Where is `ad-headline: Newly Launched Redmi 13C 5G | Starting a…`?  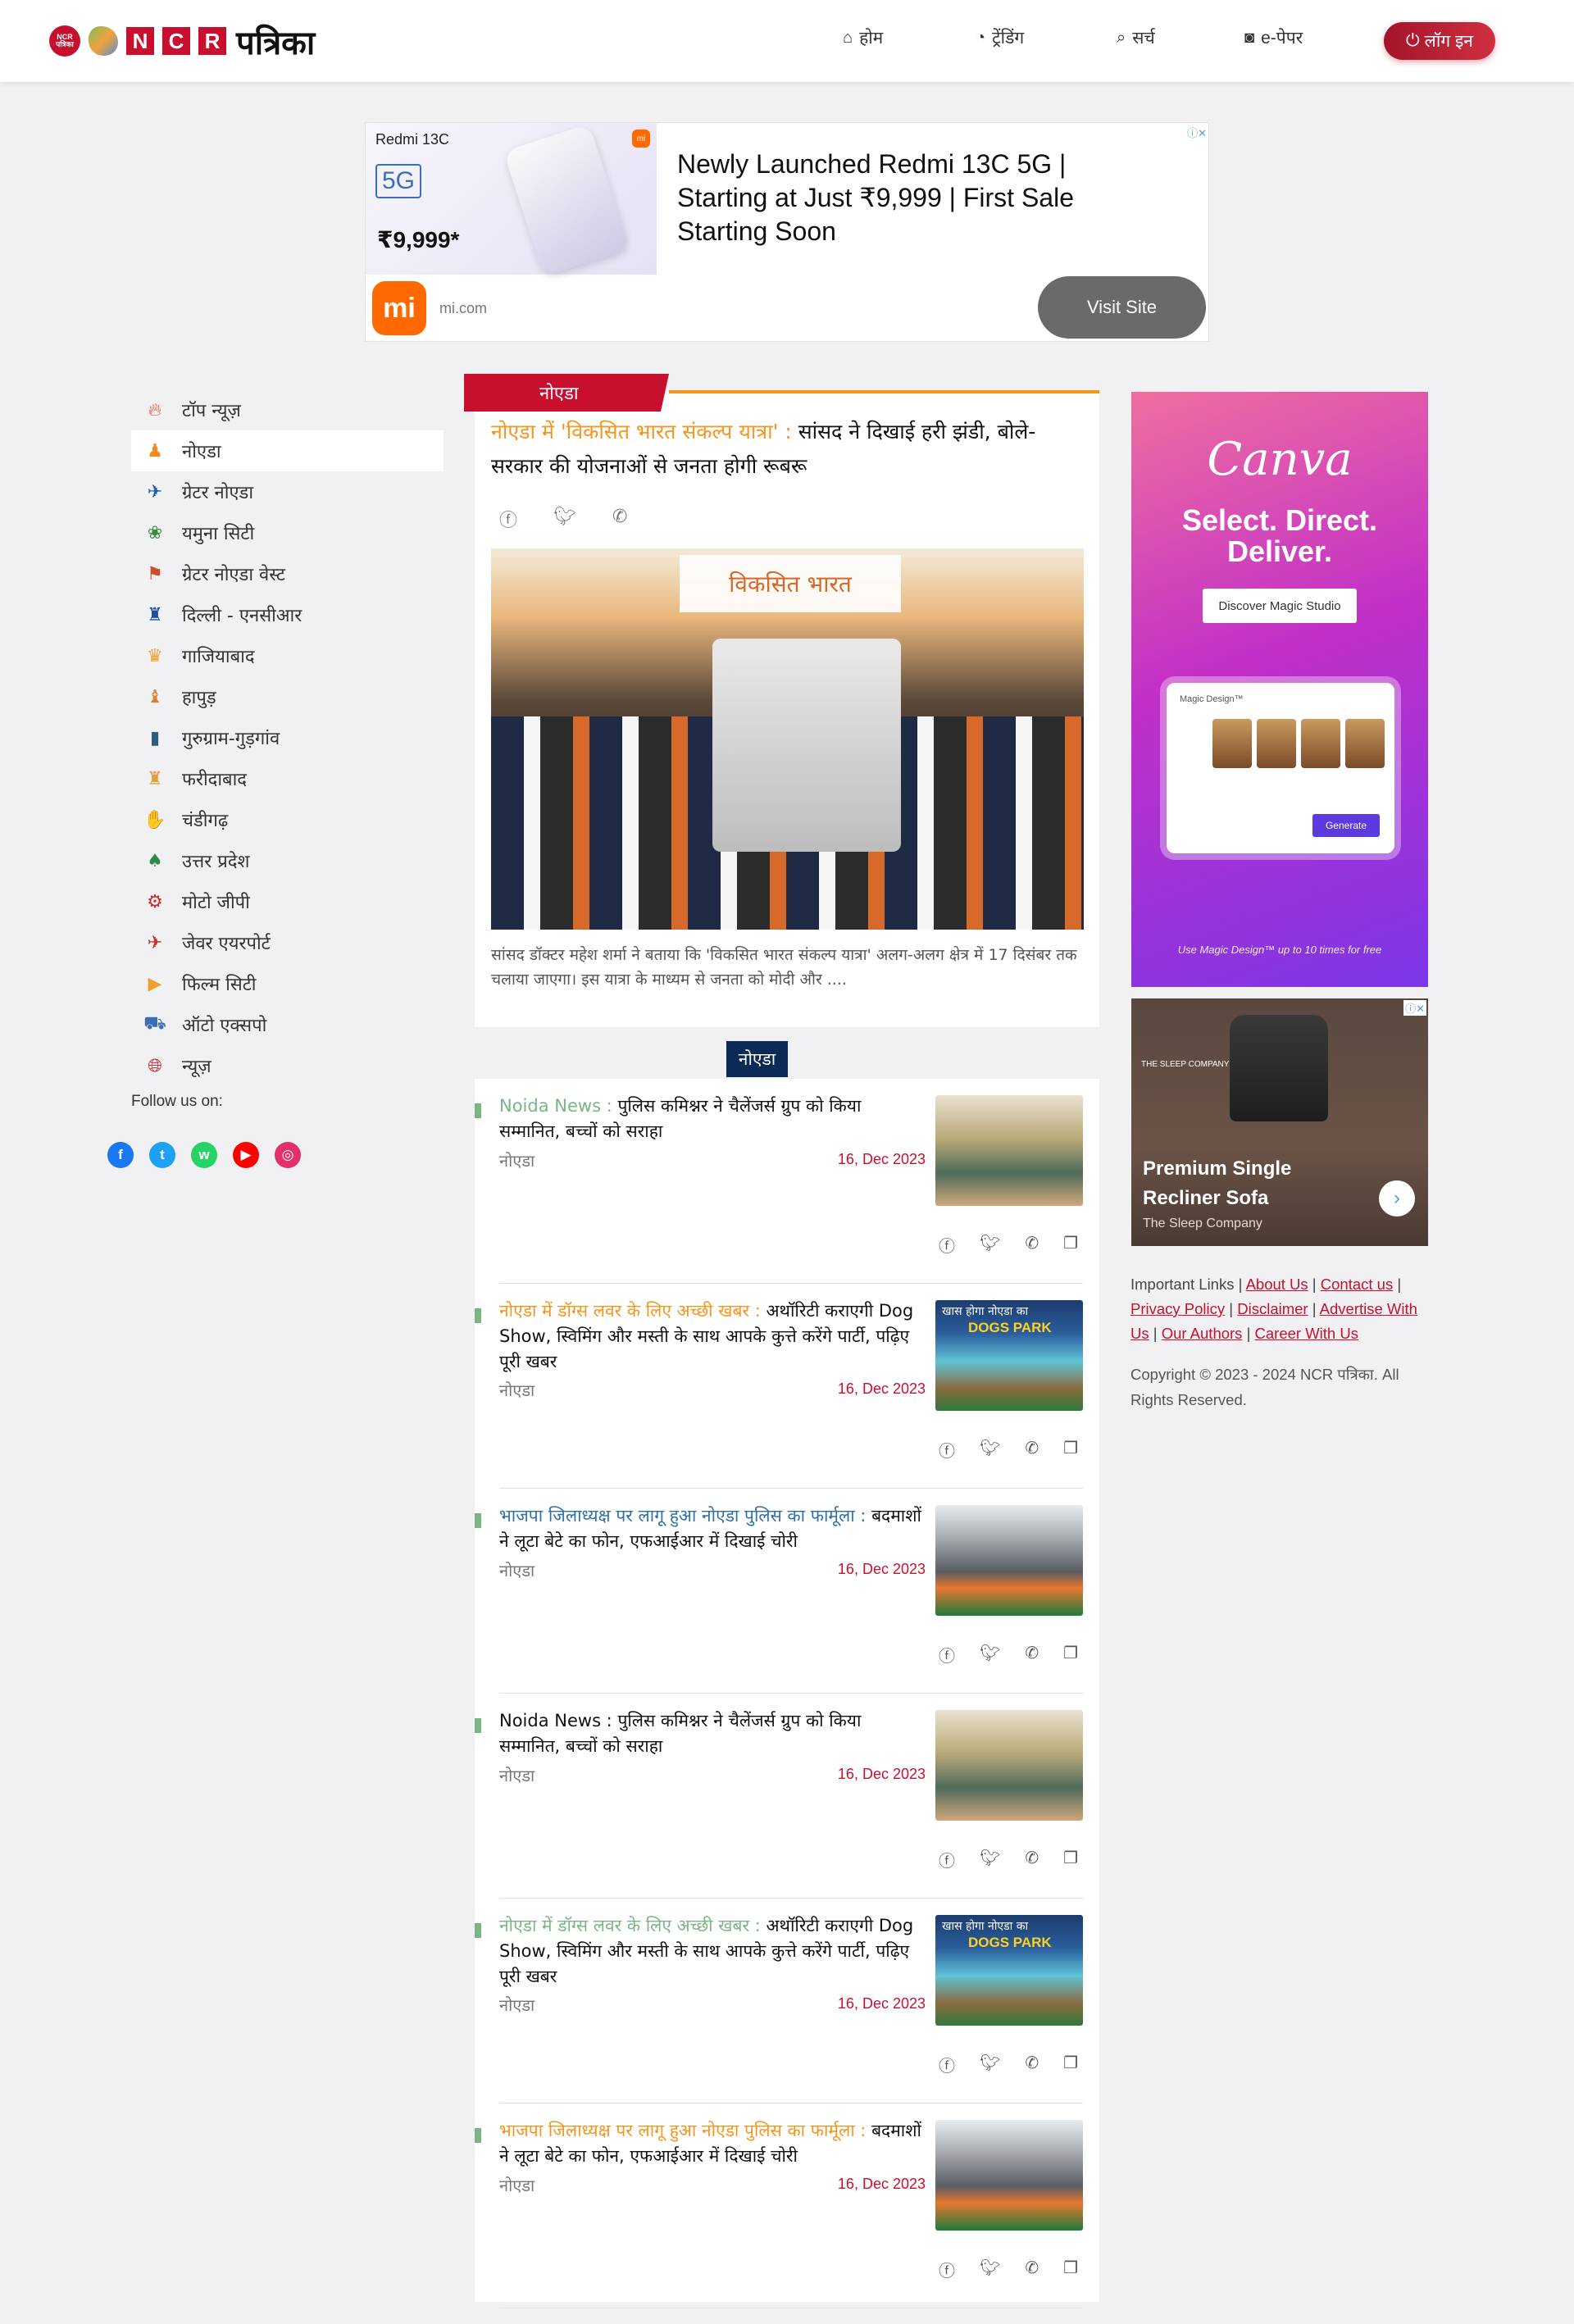
ad-headline: Newly Launched Redmi 13C 5G | Starting a… is located at coordinates (906, 198).